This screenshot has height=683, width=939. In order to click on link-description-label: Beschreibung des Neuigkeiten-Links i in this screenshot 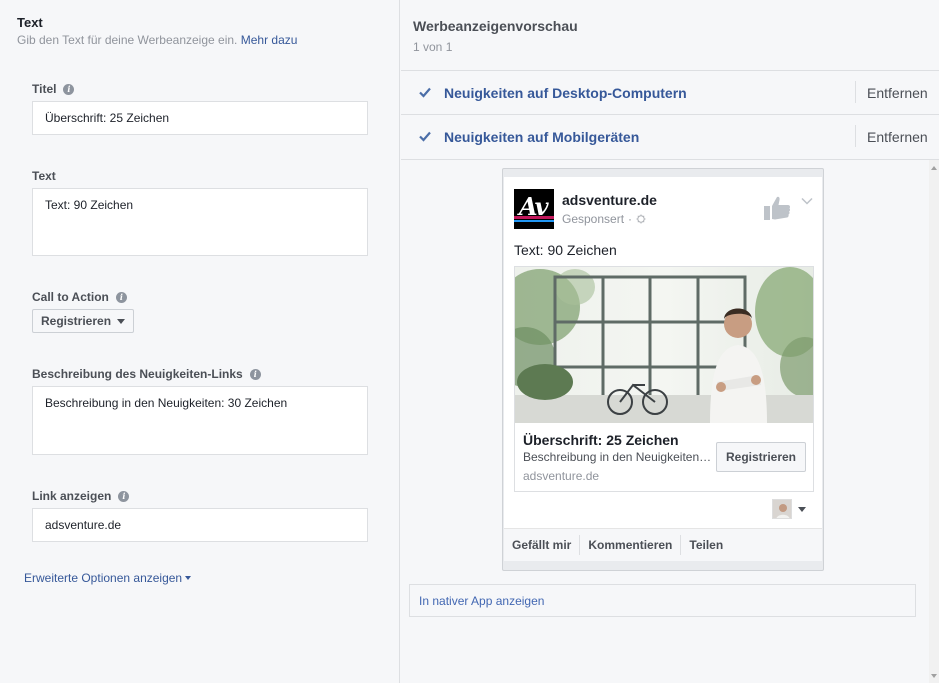, I will do `click(146, 374)`.